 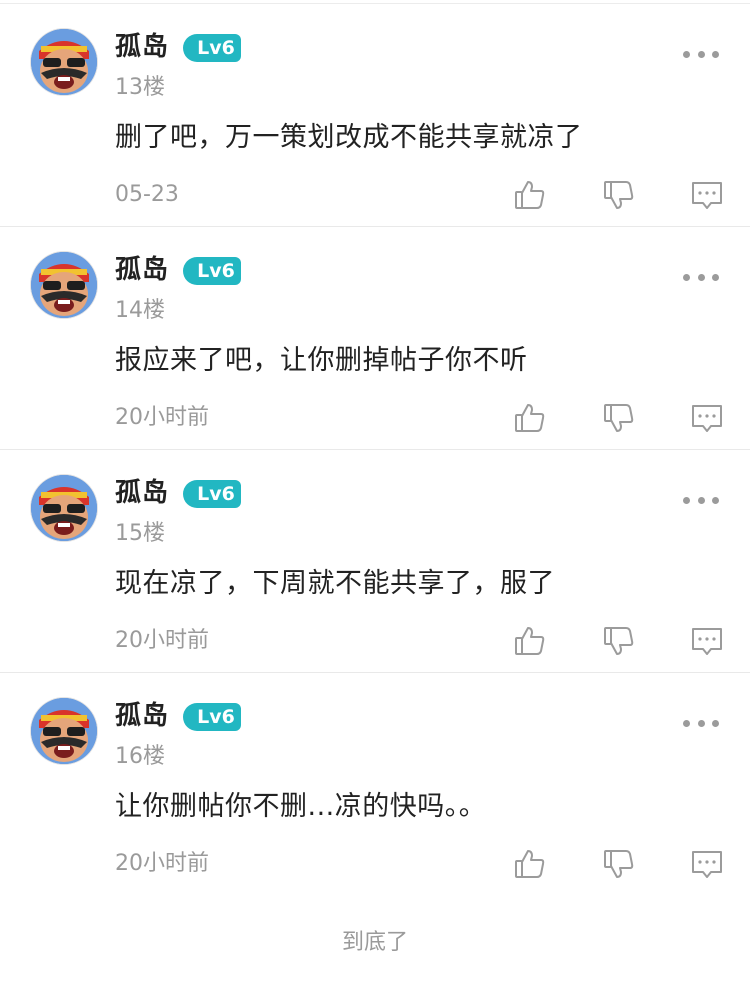 What do you see at coordinates (140, 533) in the screenshot?
I see `floor-number: 15楼` at bounding box center [140, 533].